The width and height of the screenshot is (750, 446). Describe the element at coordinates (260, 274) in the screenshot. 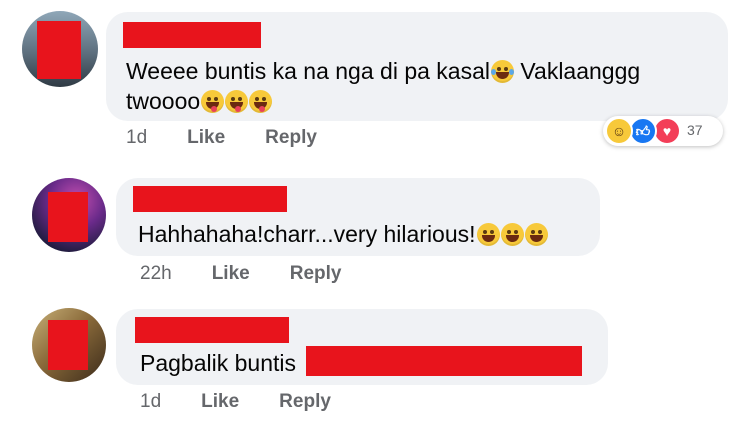

I see `comment-meta: 22h Like Reply` at that location.